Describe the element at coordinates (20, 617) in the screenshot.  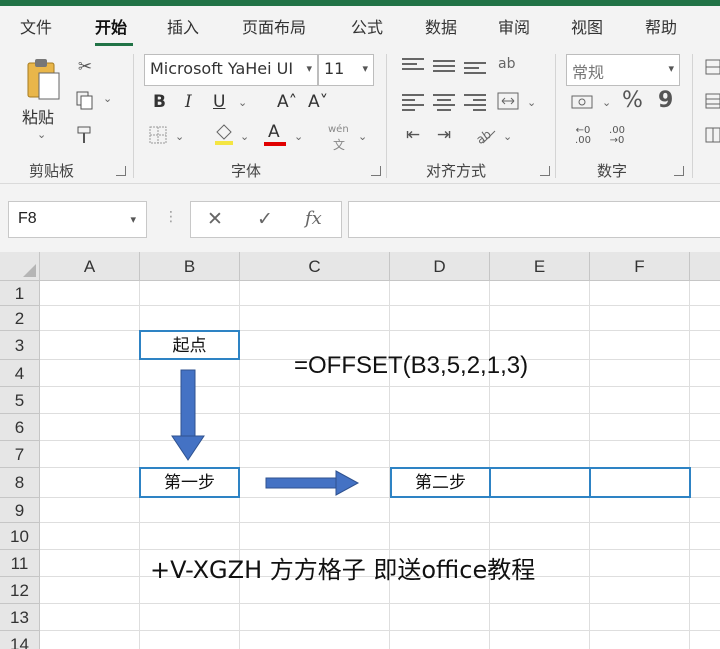
I see `row-header-13: 13` at that location.